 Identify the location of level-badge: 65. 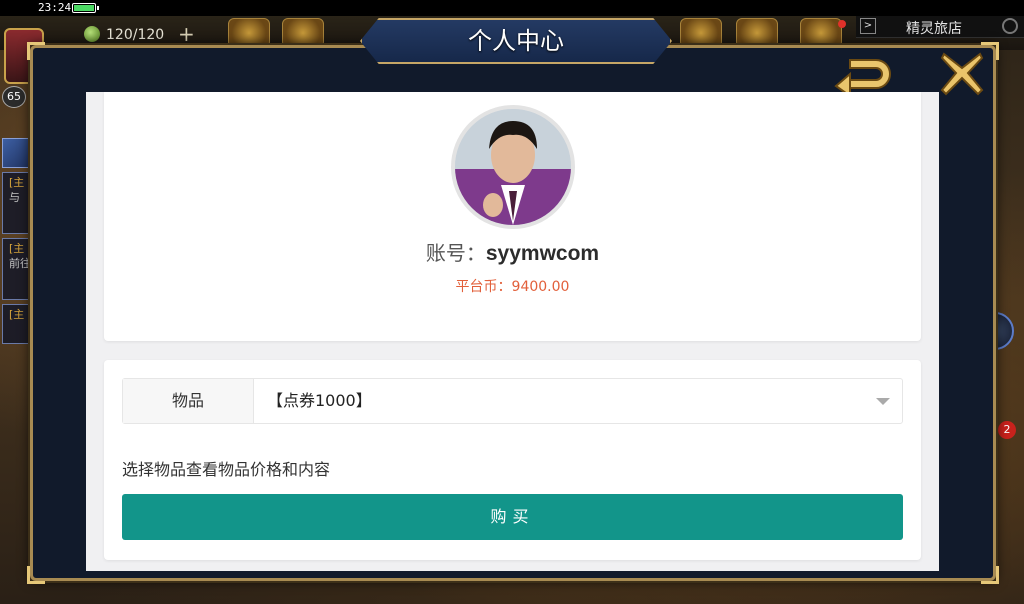
(14, 97).